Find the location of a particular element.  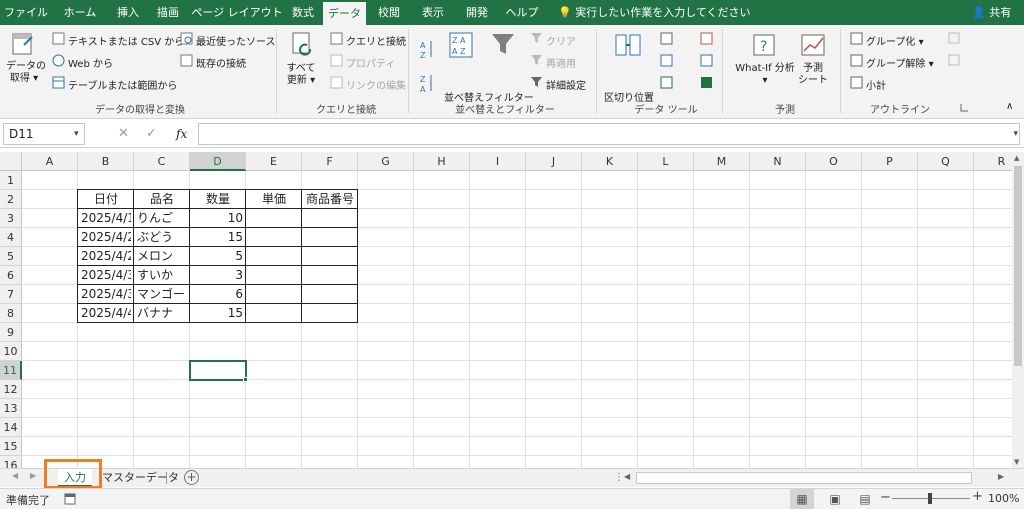

column-header-o: O is located at coordinates (834, 161).